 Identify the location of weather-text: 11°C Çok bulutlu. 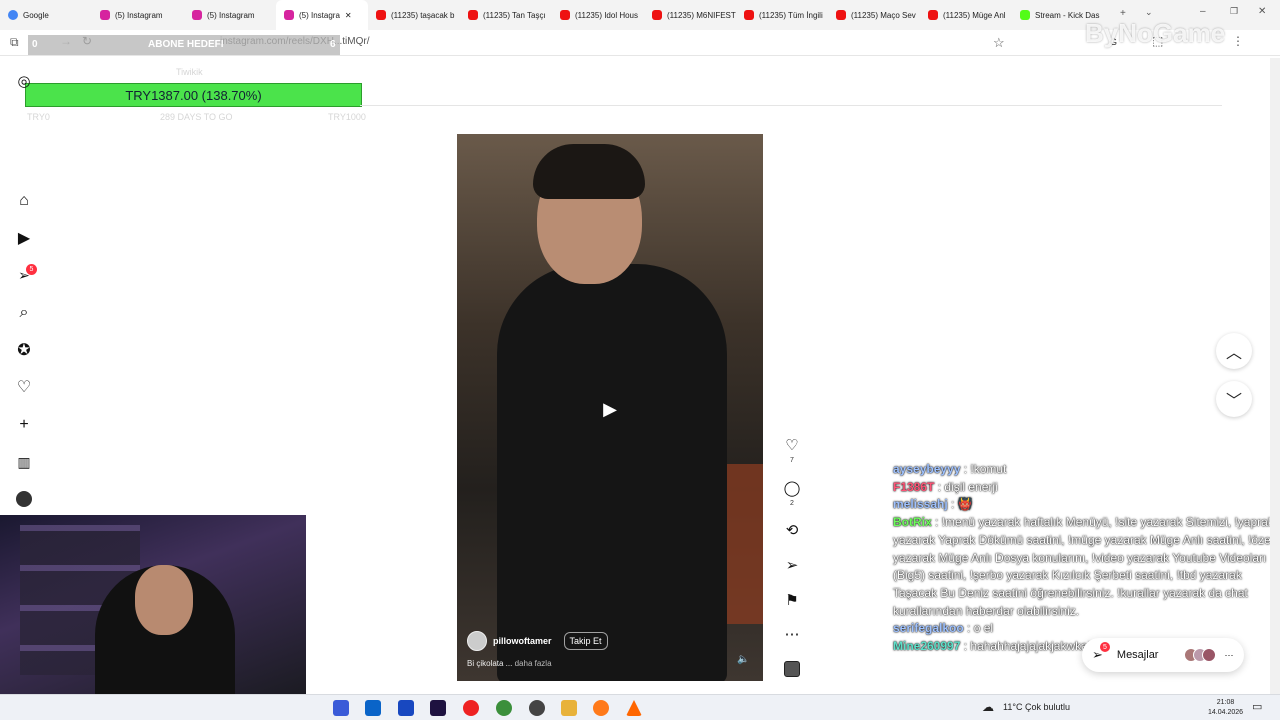
(1036, 707).